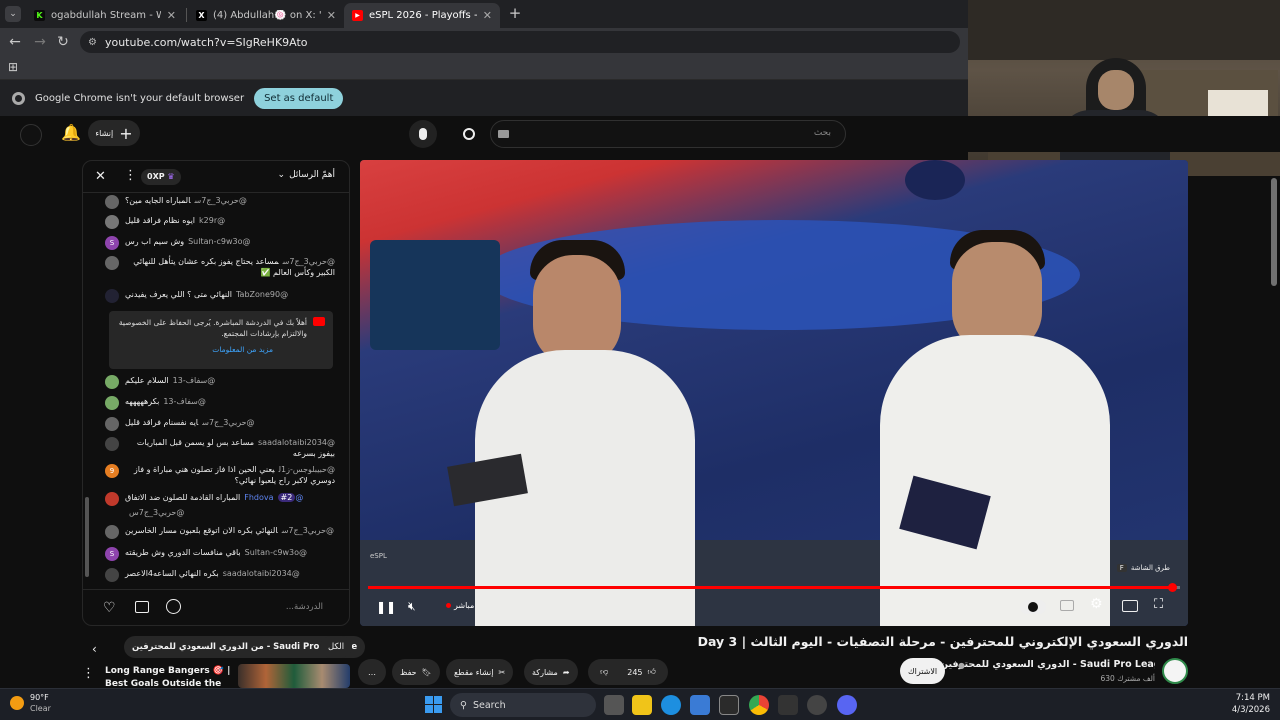 The height and width of the screenshot is (720, 1280). What do you see at coordinates (460, 605) in the screenshot?
I see `live-badge: مباشر` at bounding box center [460, 605].